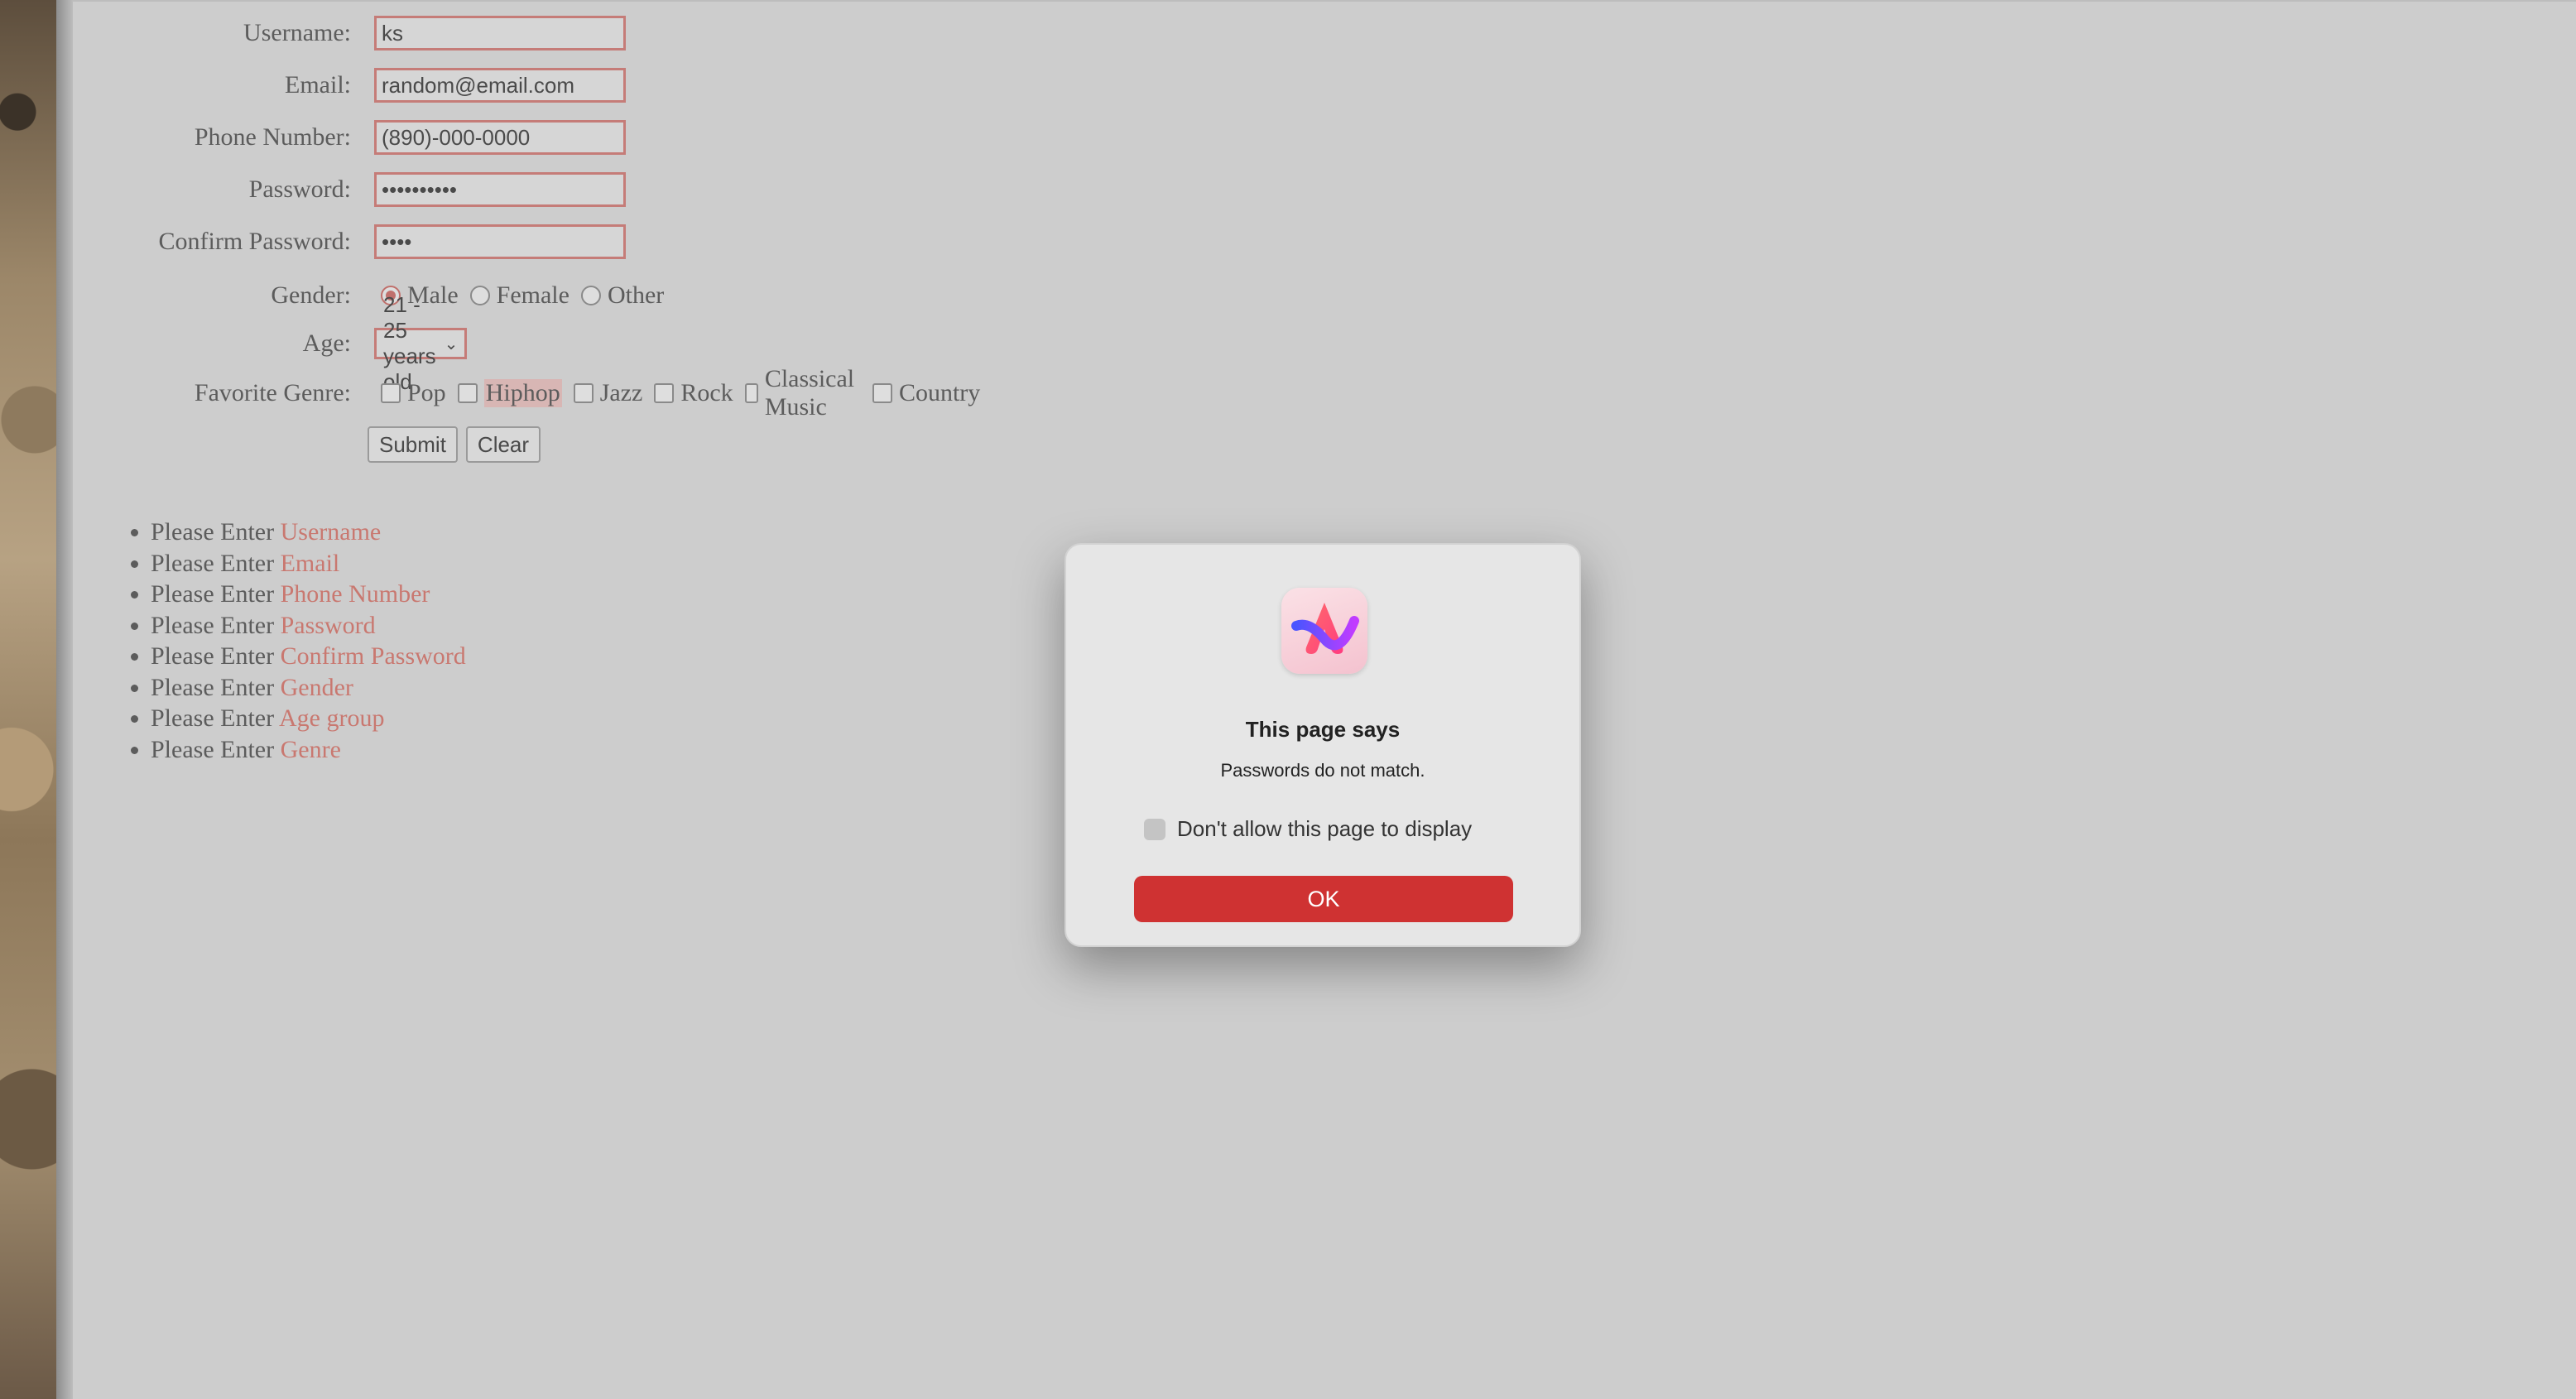  Describe the element at coordinates (590, 295) in the screenshot. I see `radio-other` at that location.